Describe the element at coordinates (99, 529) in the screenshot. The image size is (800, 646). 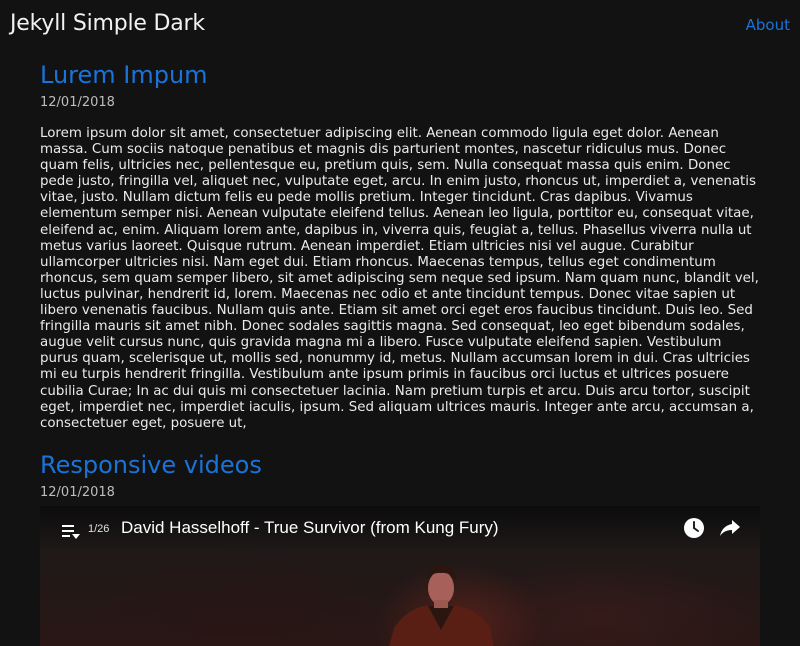
I see `playlist-count: 1/26` at that location.